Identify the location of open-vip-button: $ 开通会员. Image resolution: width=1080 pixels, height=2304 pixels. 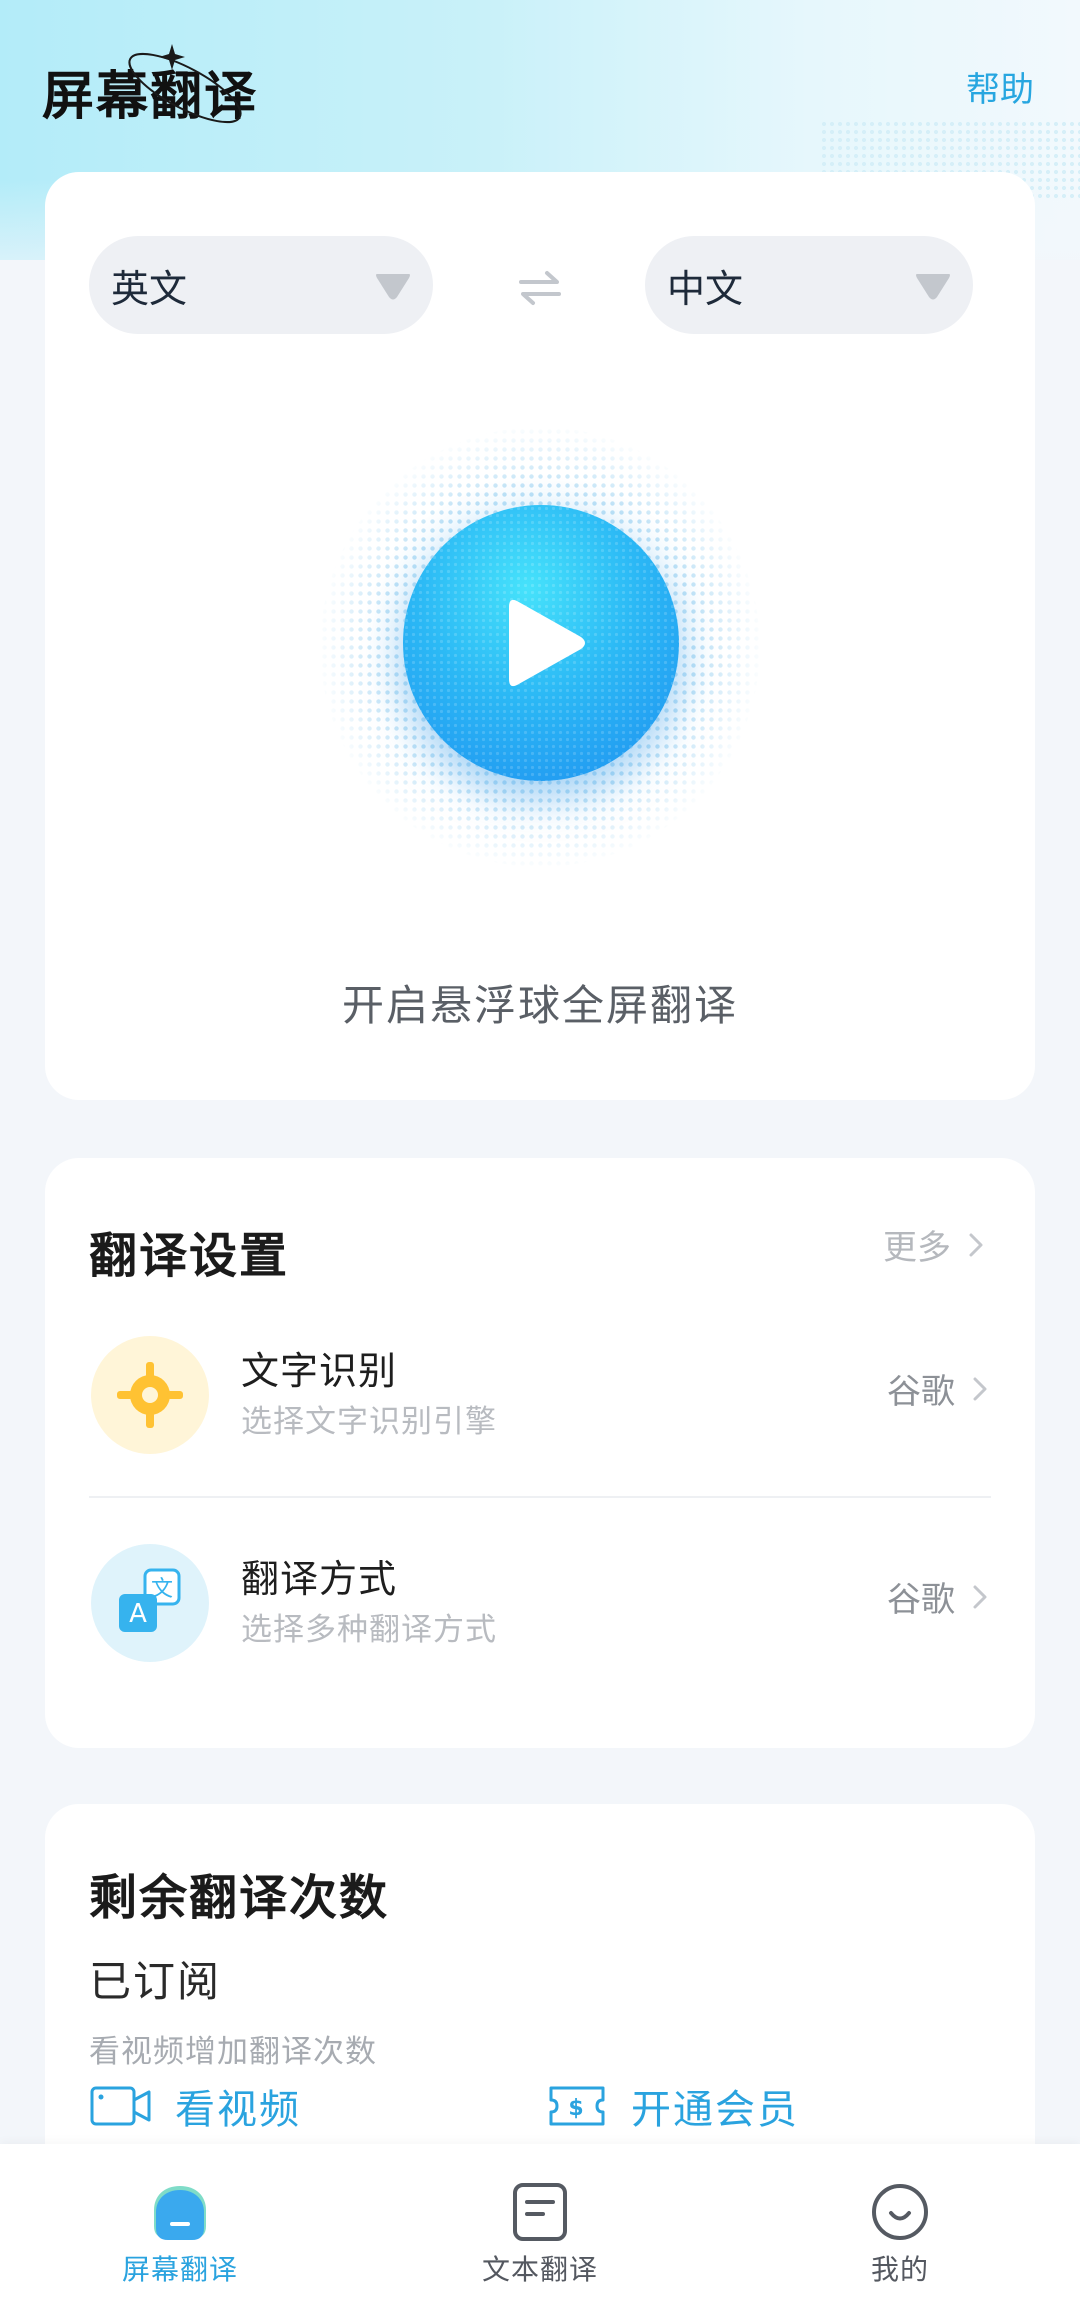
(672, 2106).